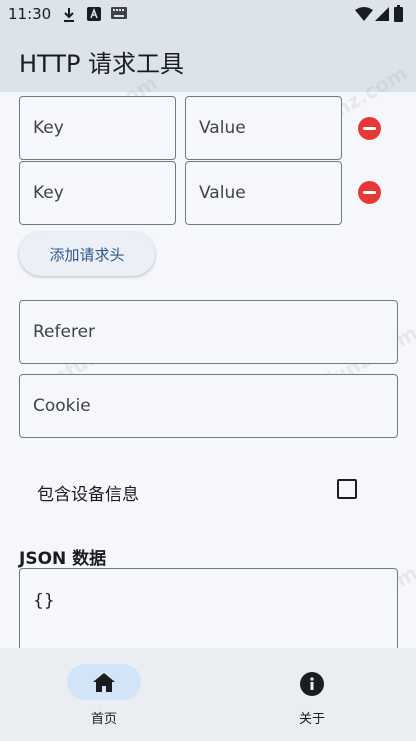 The width and height of the screenshot is (416, 741). I want to click on nav-label-home: 首页, so click(103, 719).